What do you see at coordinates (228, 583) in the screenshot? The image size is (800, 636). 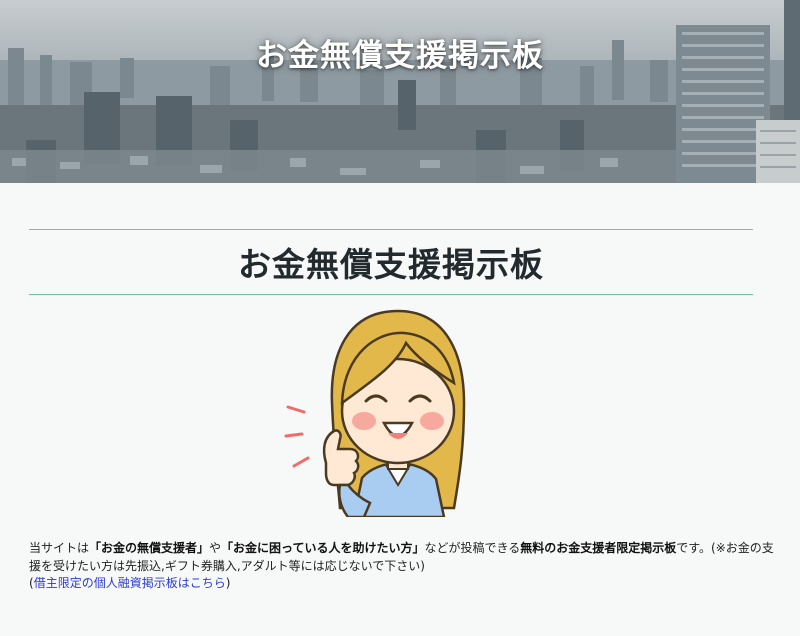 I see `link-close-paren: )` at bounding box center [228, 583].